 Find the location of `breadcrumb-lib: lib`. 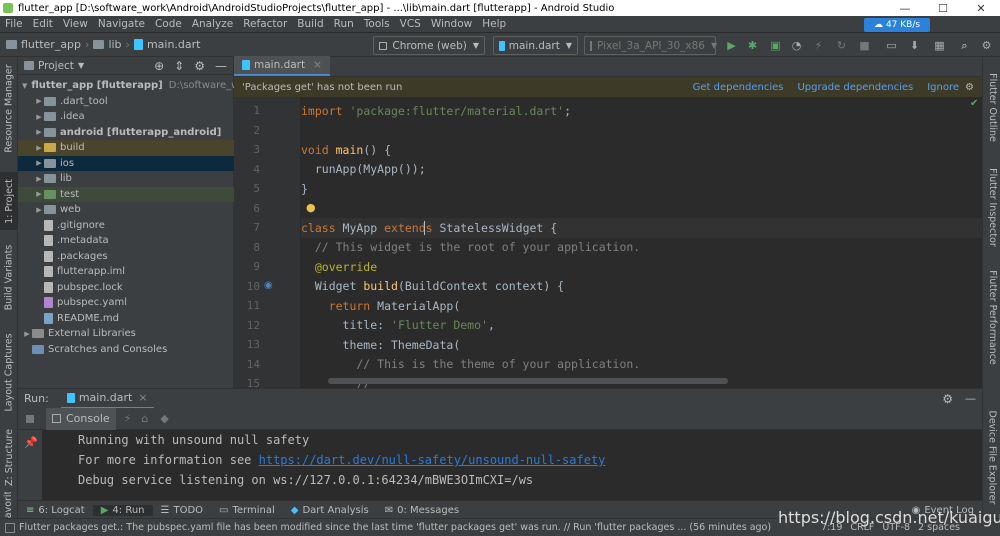

breadcrumb-lib: lib is located at coordinates (114, 44).